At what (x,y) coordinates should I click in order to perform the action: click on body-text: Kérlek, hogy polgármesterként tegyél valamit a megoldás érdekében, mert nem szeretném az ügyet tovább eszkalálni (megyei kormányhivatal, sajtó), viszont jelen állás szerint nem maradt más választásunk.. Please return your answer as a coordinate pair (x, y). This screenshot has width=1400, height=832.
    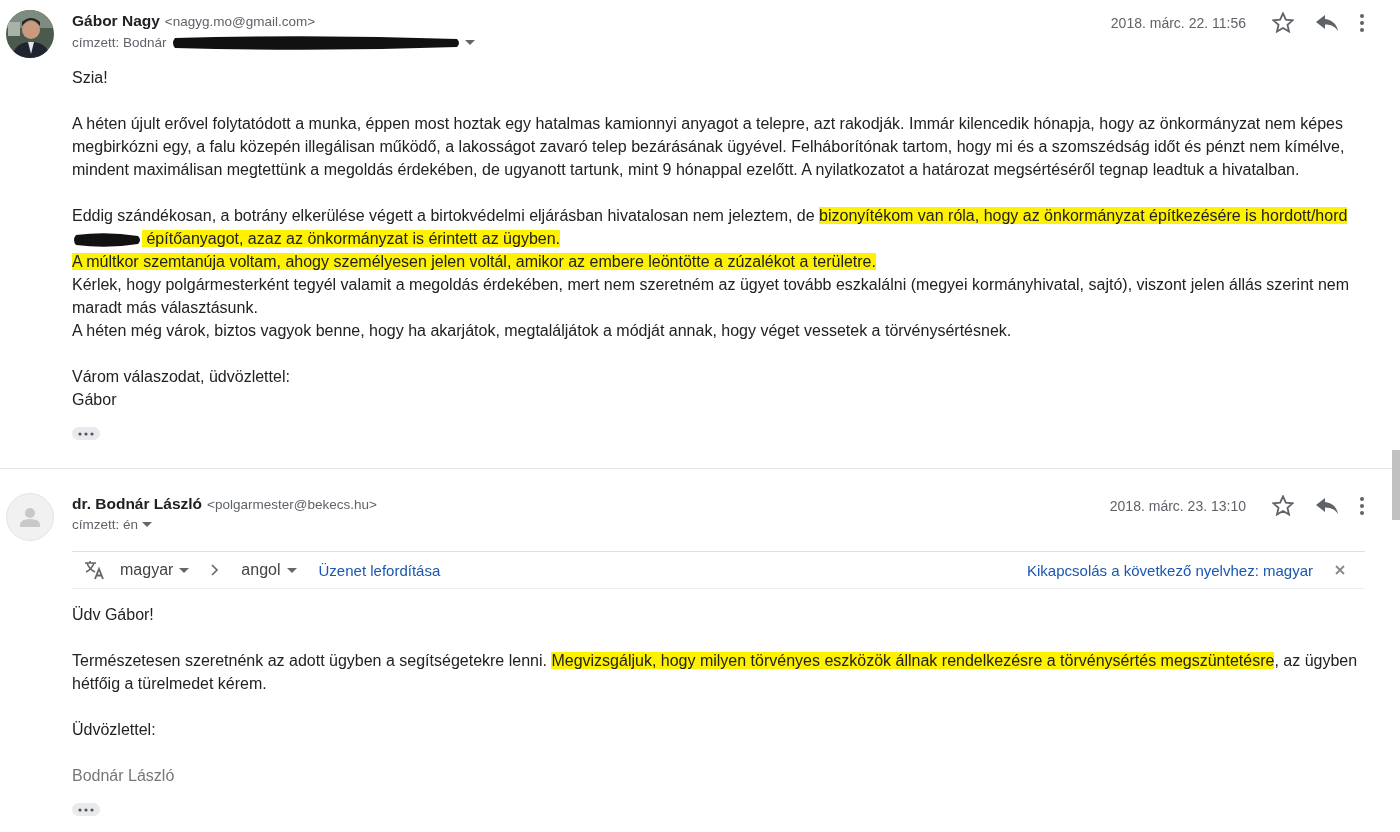
    Looking at the image, I should click on (711, 296).